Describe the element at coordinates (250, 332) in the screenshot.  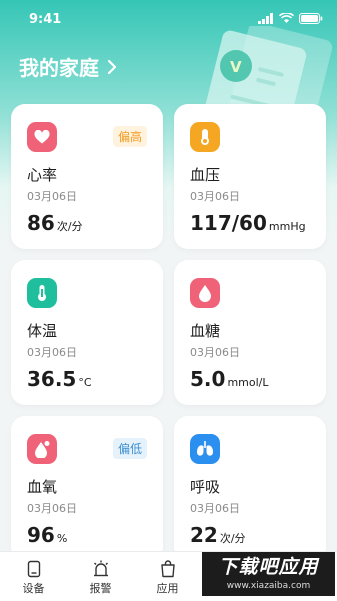
I see `blood-sugar-card: 血糖 03月06日 5.0 mmol/L` at that location.